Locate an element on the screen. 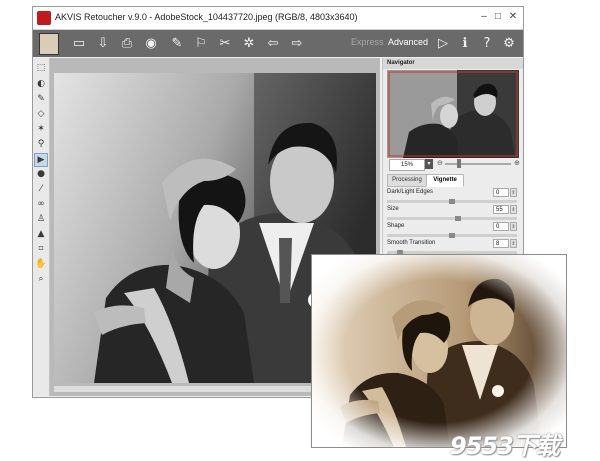 This screenshot has width=600, height=461. magic-wand-tool-icon: ✶ is located at coordinates (41, 129).